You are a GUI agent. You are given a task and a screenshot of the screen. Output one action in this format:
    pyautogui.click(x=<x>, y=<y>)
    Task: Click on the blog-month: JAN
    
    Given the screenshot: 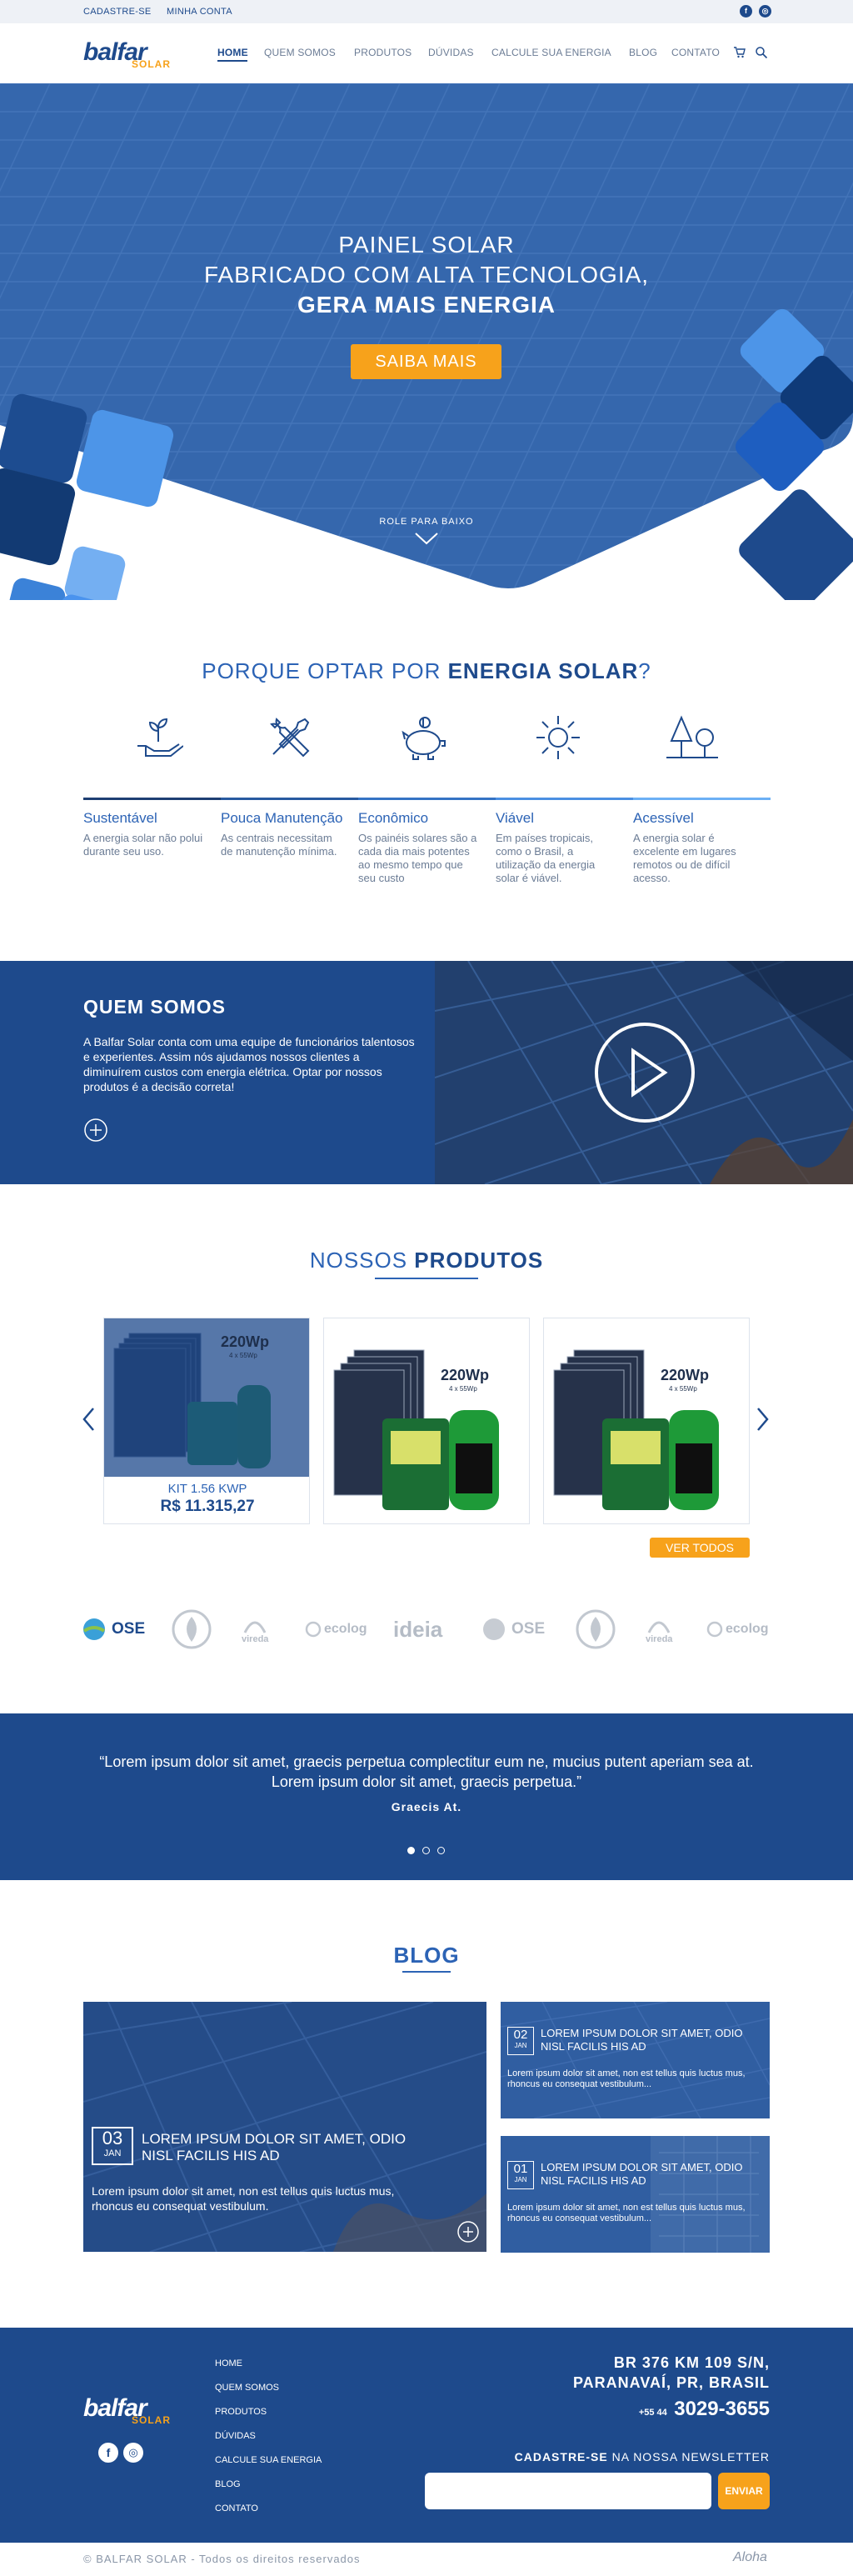 What is the action you would take?
    pyautogui.click(x=520, y=2179)
    